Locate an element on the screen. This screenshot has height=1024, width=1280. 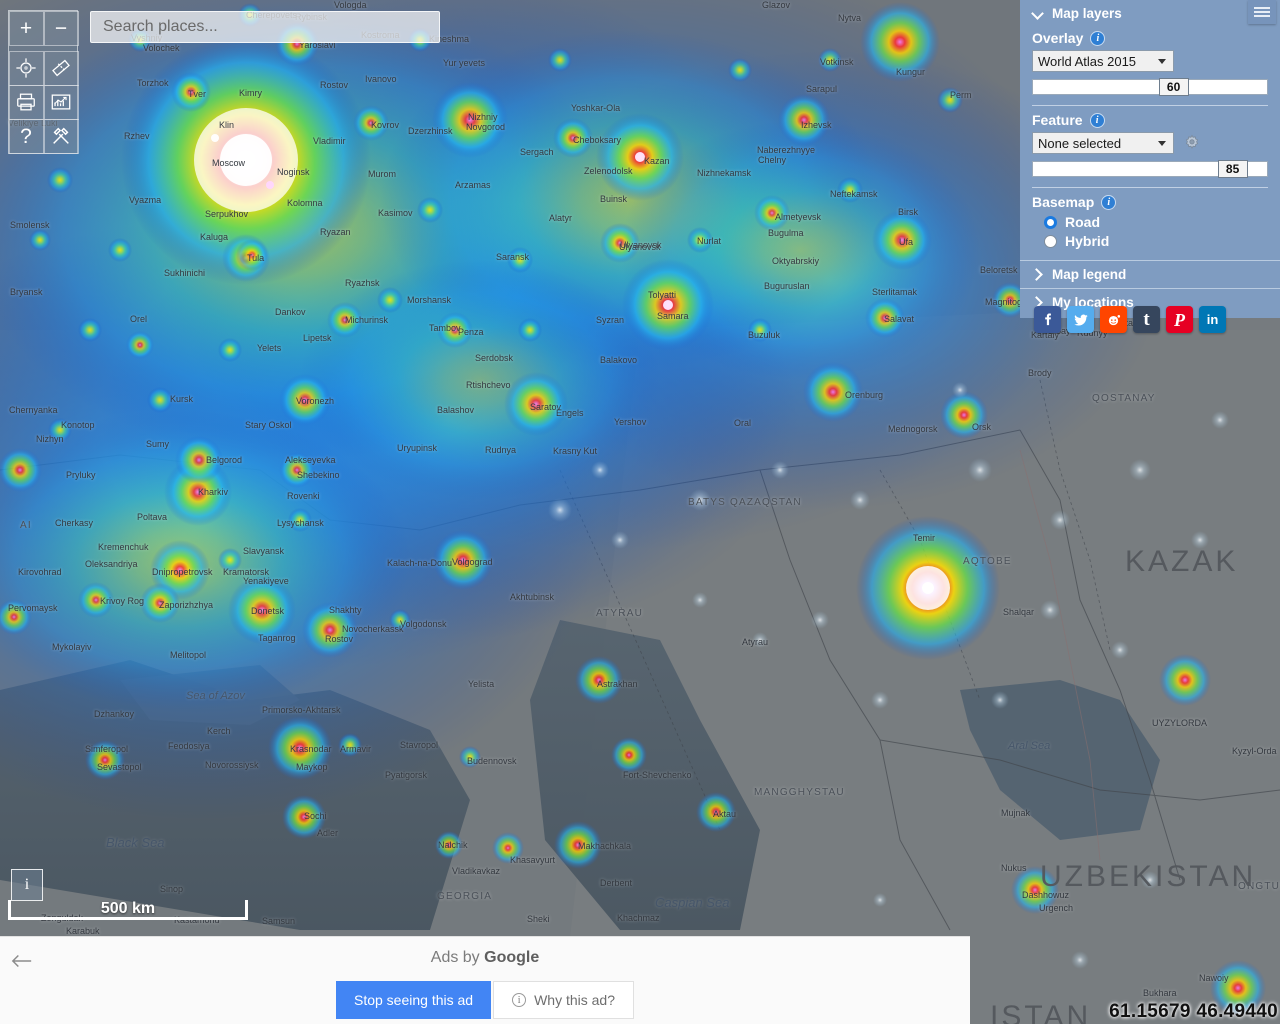
coordinate-readout: 61.15679 46.49440 is located at coordinates (1193, 1011).